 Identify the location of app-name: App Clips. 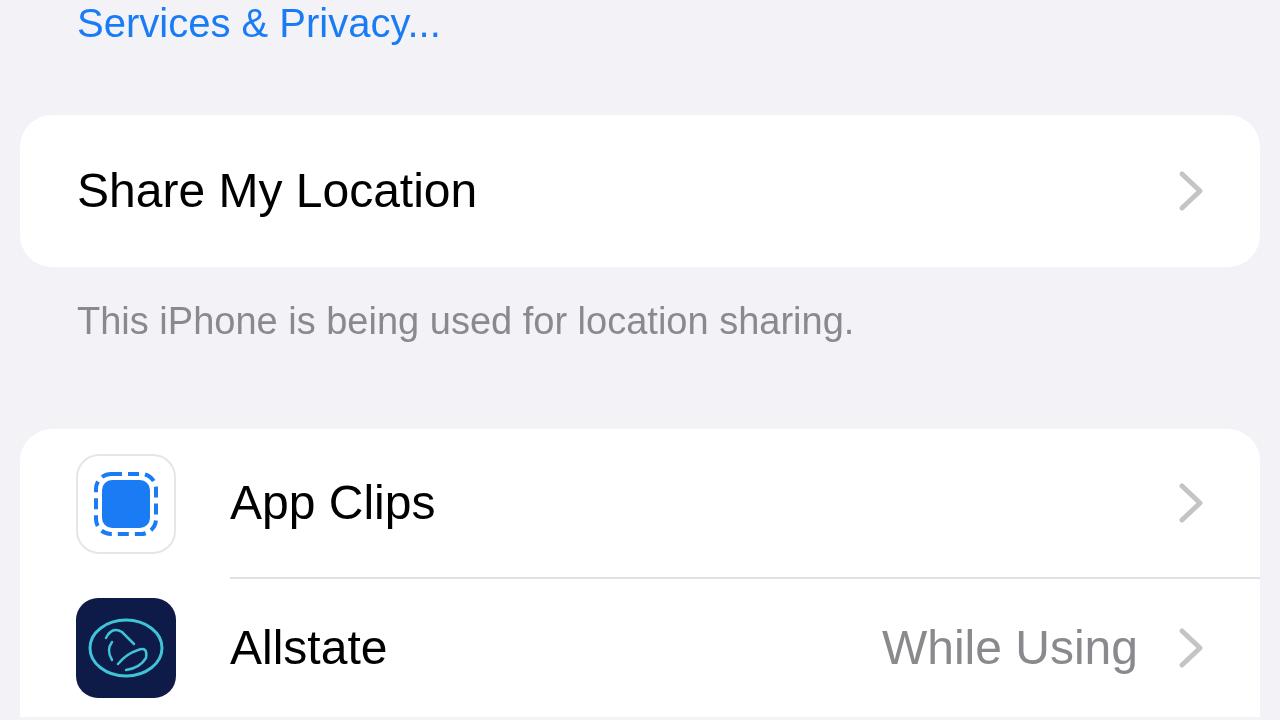
(333, 503).